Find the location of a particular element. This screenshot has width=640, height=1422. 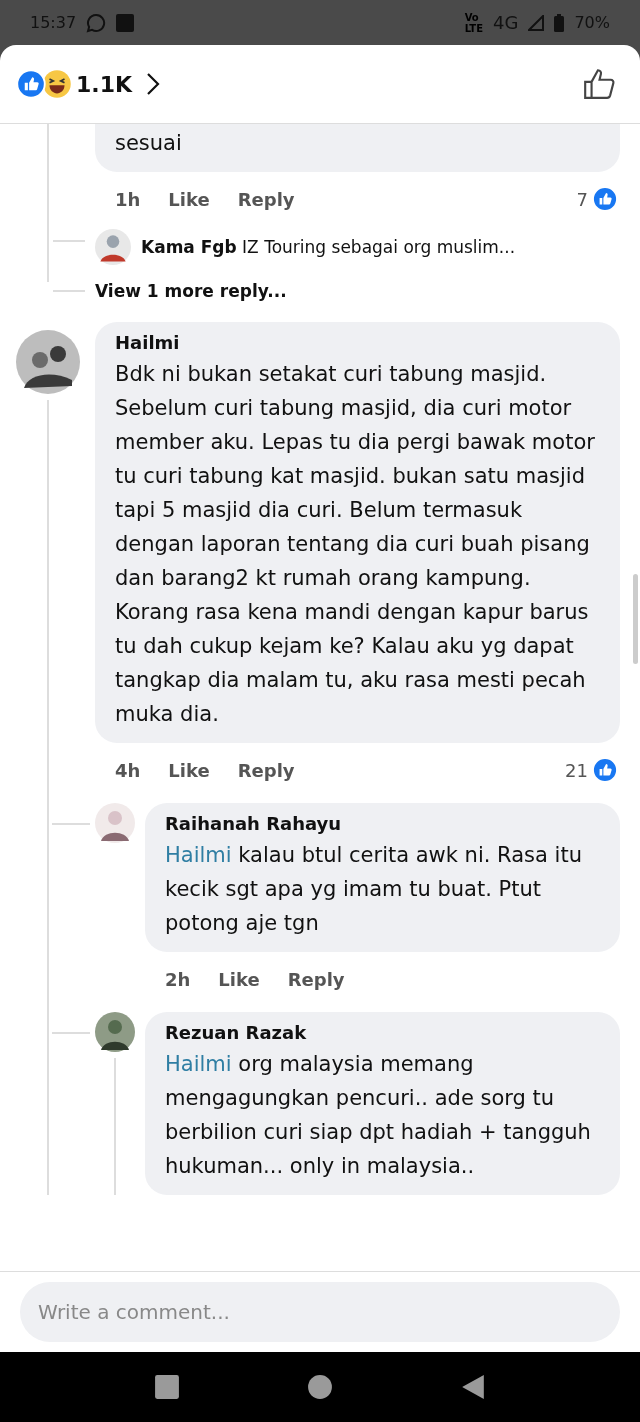

battery-icon is located at coordinates (559, 22).